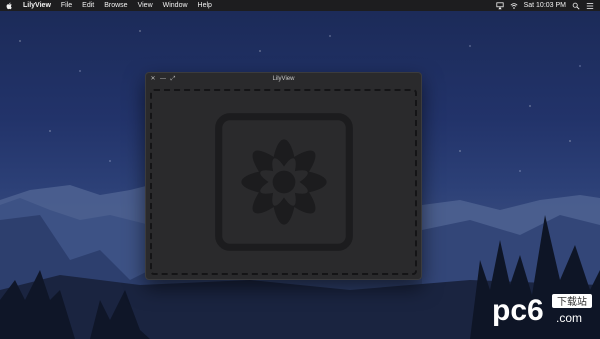 The image size is (600, 339). Describe the element at coordinates (175, 5) in the screenshot. I see `menu-window: Window` at that location.